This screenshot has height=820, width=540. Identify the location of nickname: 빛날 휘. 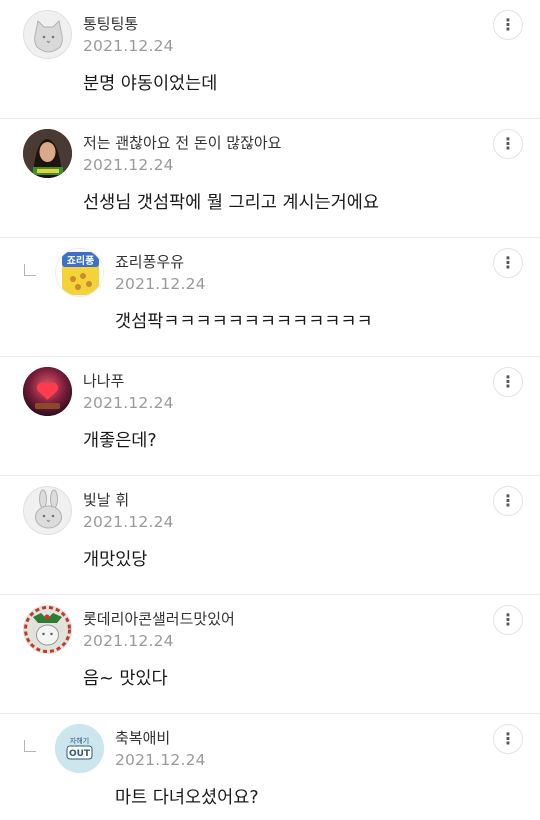
(106, 499).